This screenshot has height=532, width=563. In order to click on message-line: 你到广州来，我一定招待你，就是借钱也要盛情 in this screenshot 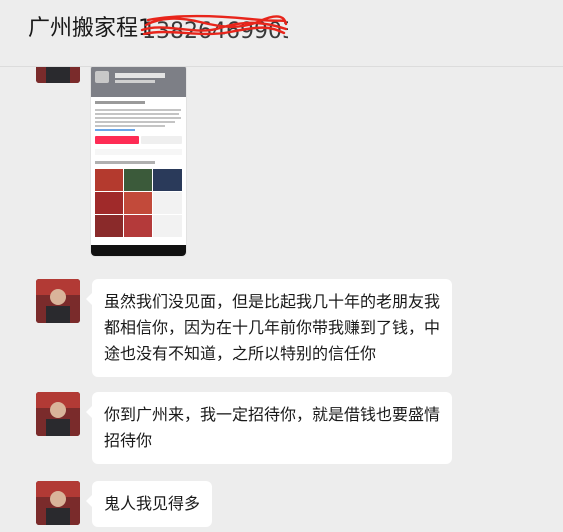, I will do `click(272, 414)`.